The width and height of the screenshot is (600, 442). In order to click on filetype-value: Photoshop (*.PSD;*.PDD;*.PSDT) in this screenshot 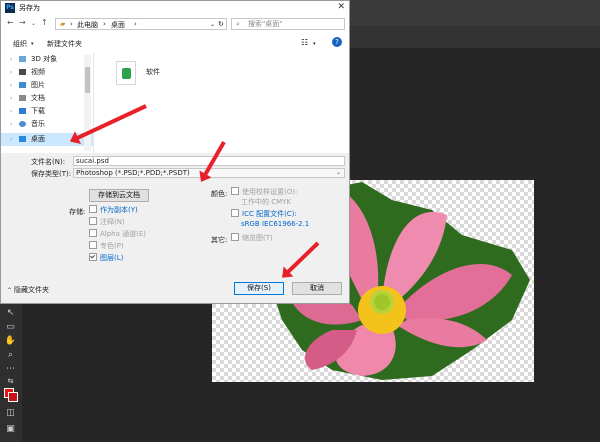, I will do `click(133, 173)`.